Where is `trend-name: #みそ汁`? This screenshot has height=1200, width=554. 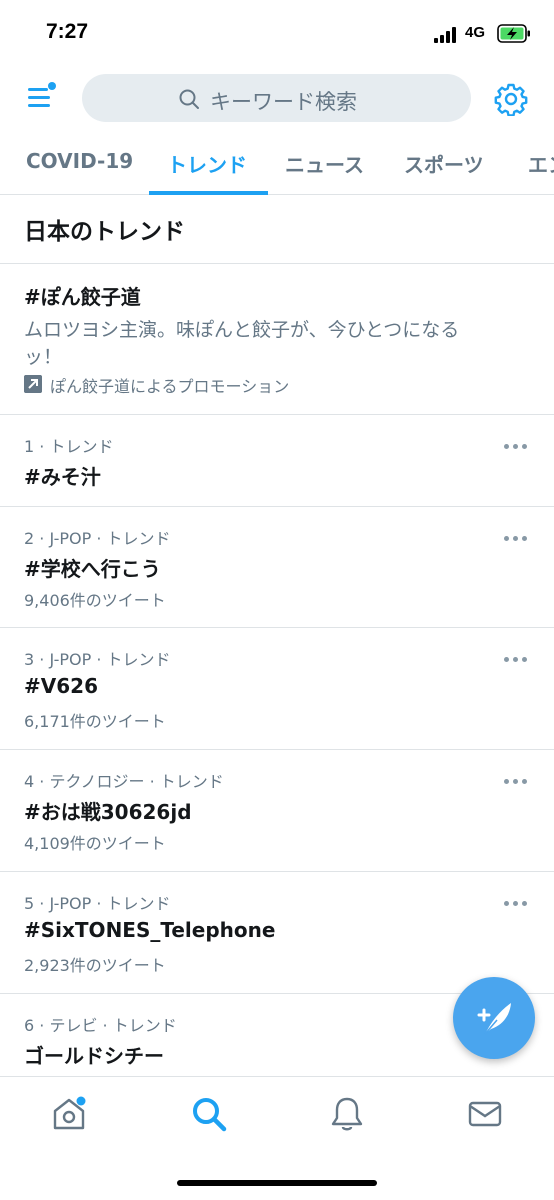
trend-name: #みそ汁 is located at coordinates (62, 477).